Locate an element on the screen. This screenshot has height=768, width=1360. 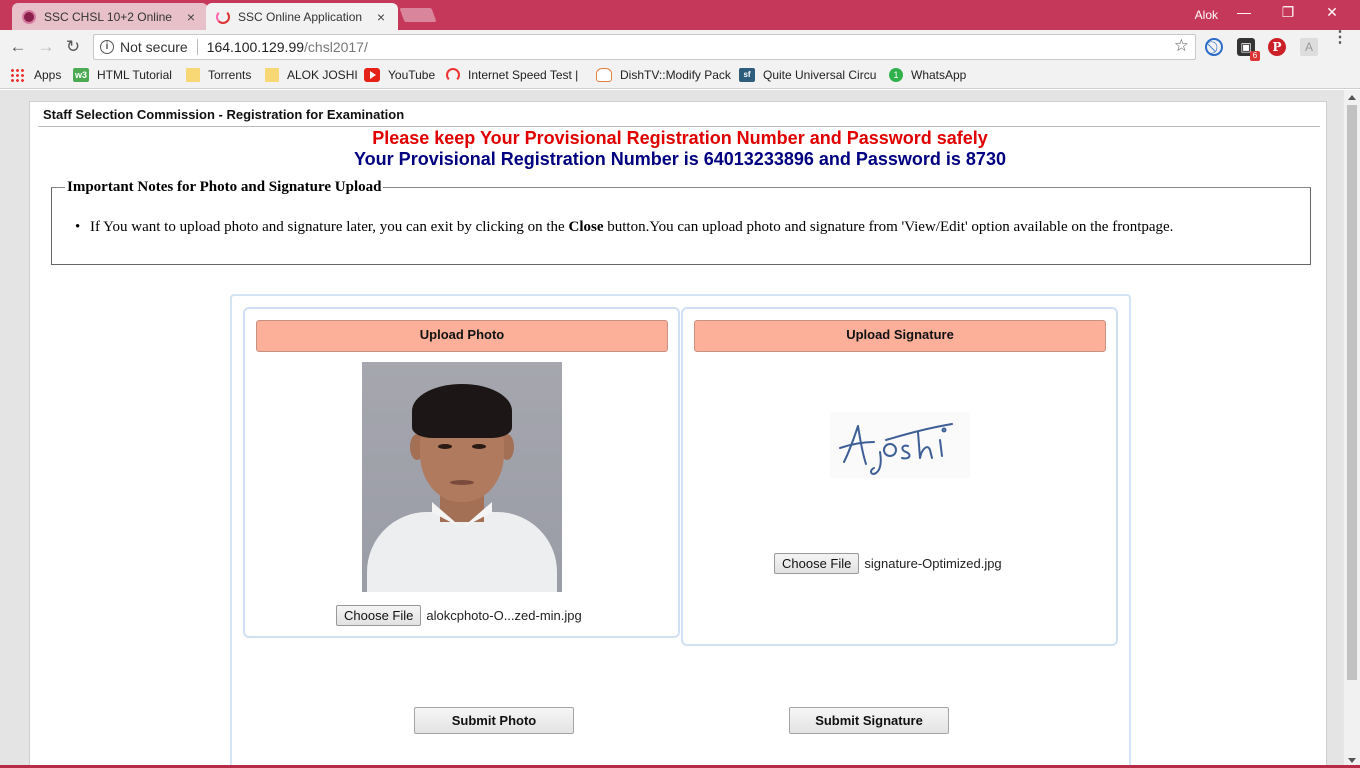
dish-icon is located at coordinates (604, 75).